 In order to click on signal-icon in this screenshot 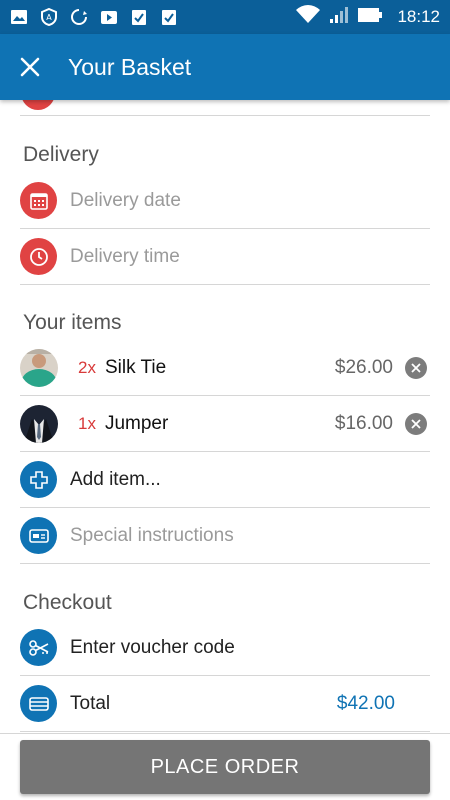, I will do `click(339, 17)`.